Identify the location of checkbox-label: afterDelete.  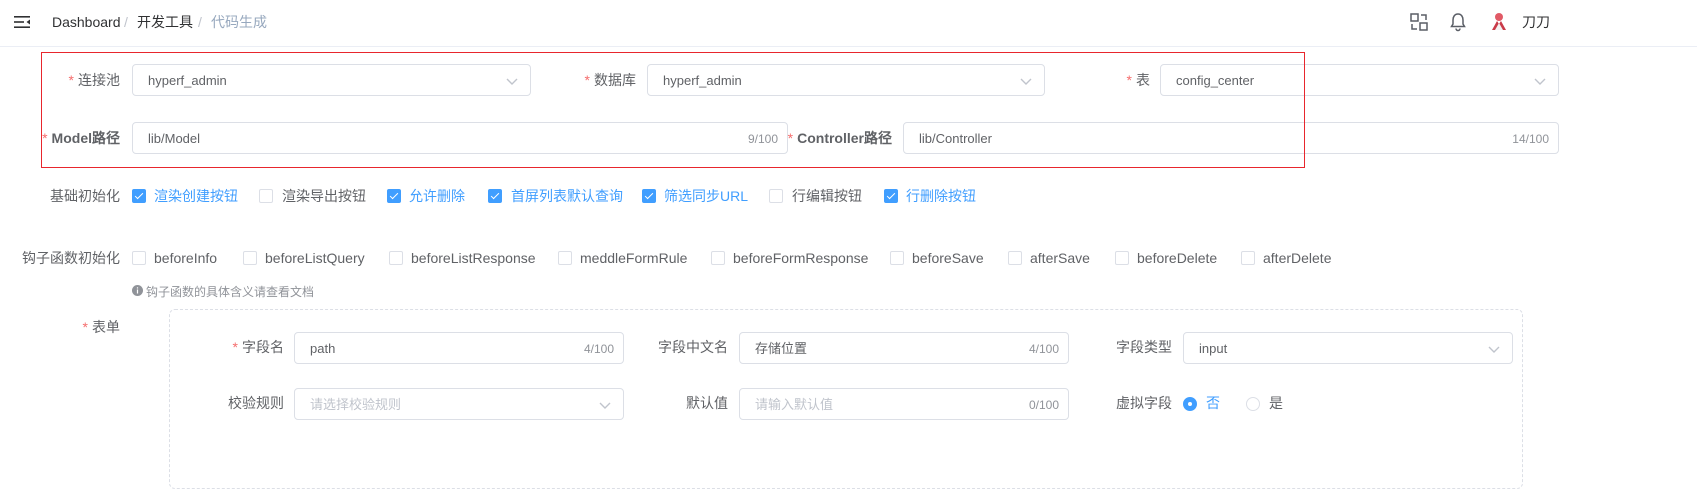
(1297, 258).